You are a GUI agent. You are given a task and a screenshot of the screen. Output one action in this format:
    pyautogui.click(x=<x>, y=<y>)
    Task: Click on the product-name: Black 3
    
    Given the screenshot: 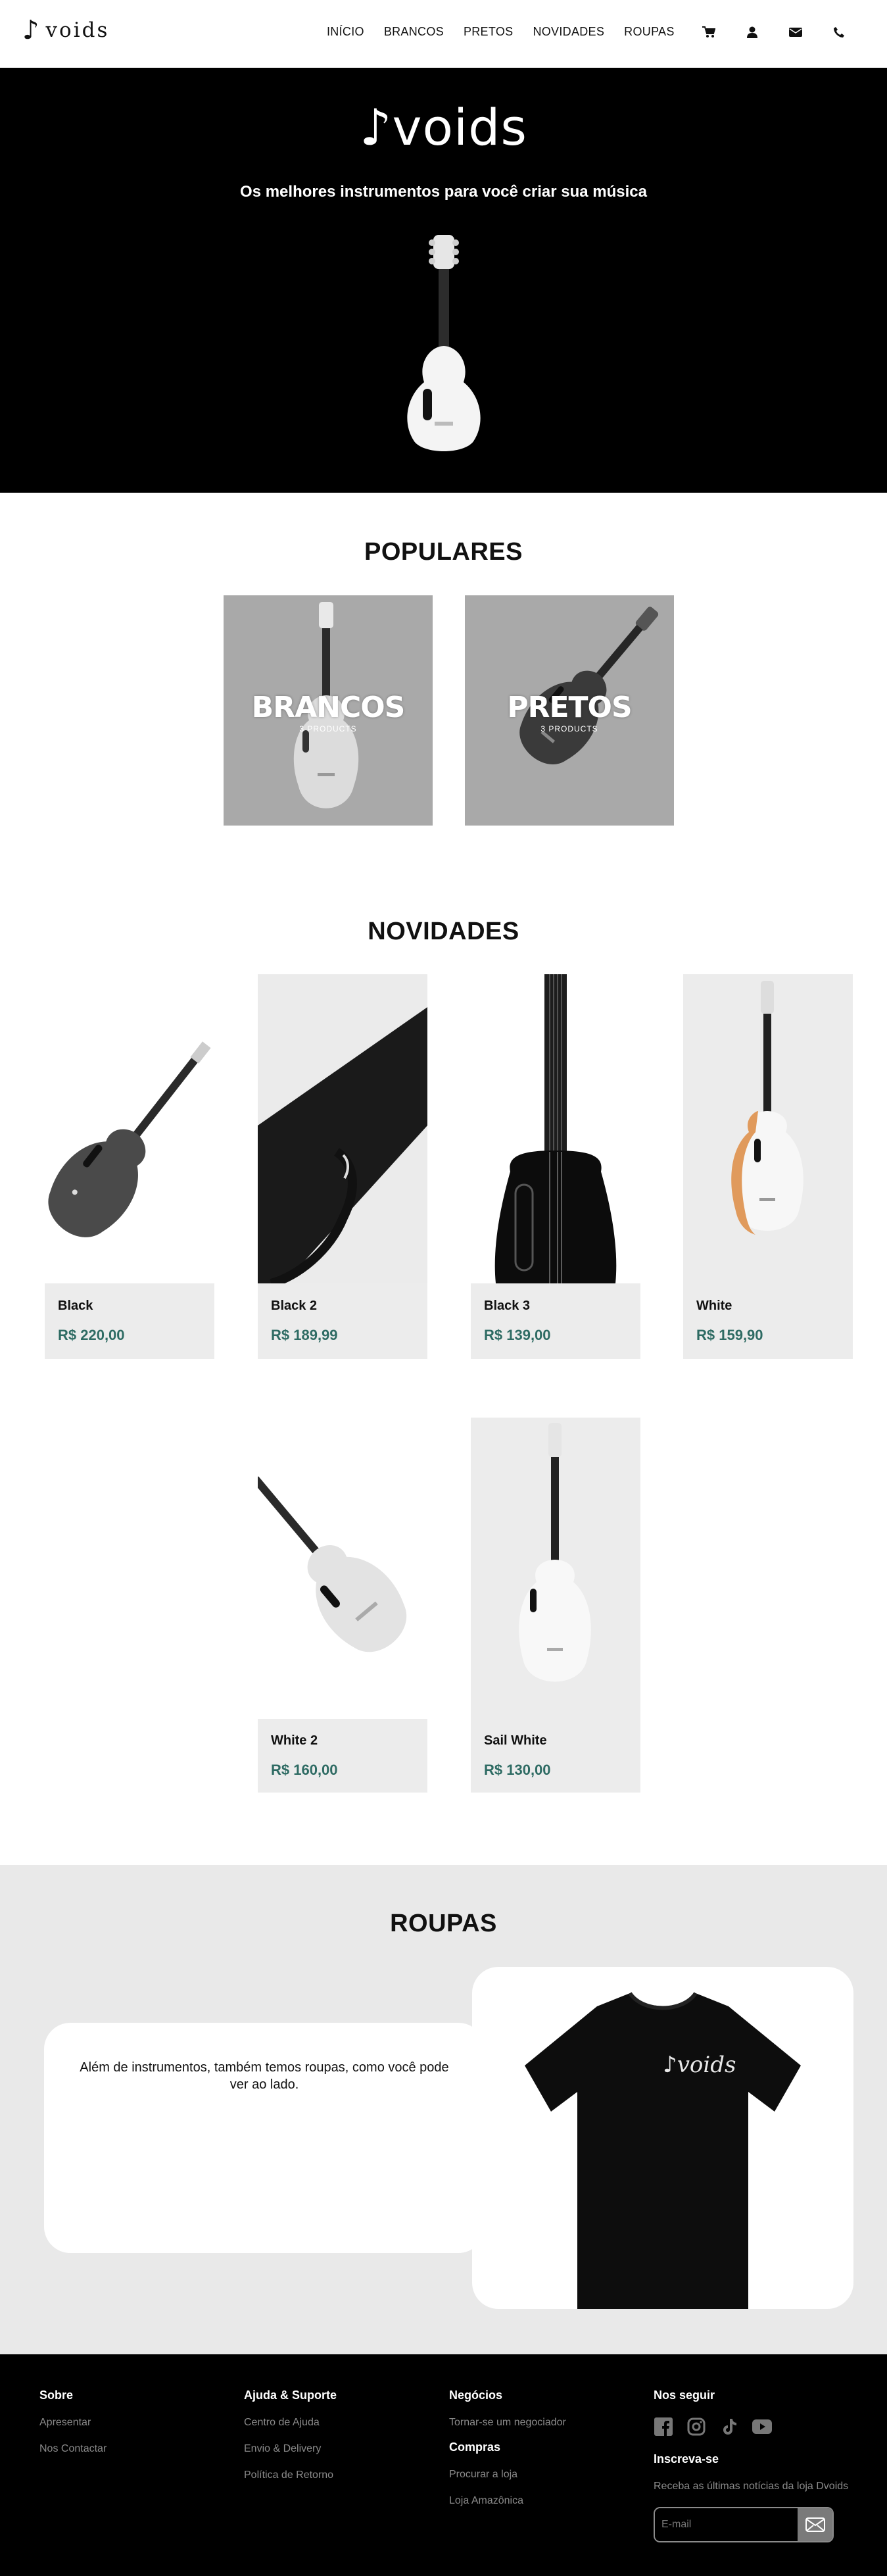 What is the action you would take?
    pyautogui.click(x=507, y=1306)
    